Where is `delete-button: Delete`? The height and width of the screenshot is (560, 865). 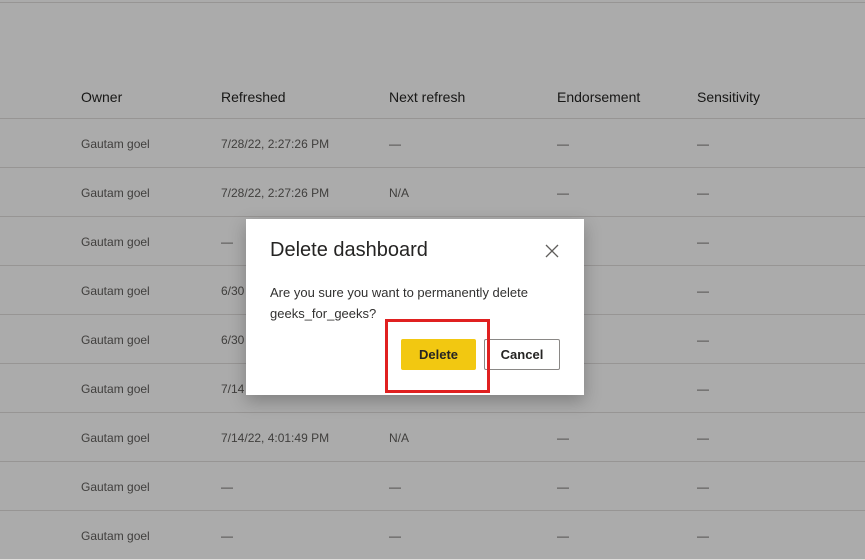
delete-button: Delete is located at coordinates (438, 354).